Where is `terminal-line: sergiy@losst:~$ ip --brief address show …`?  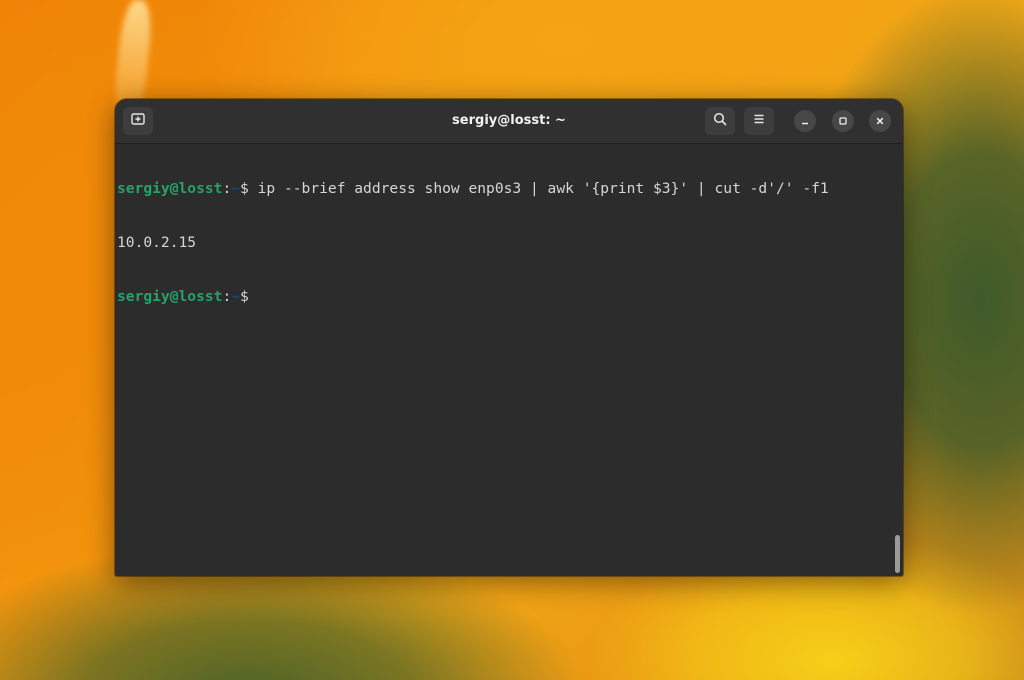 terminal-line: sergiy@losst:~$ ip --brief address show … is located at coordinates (502, 189).